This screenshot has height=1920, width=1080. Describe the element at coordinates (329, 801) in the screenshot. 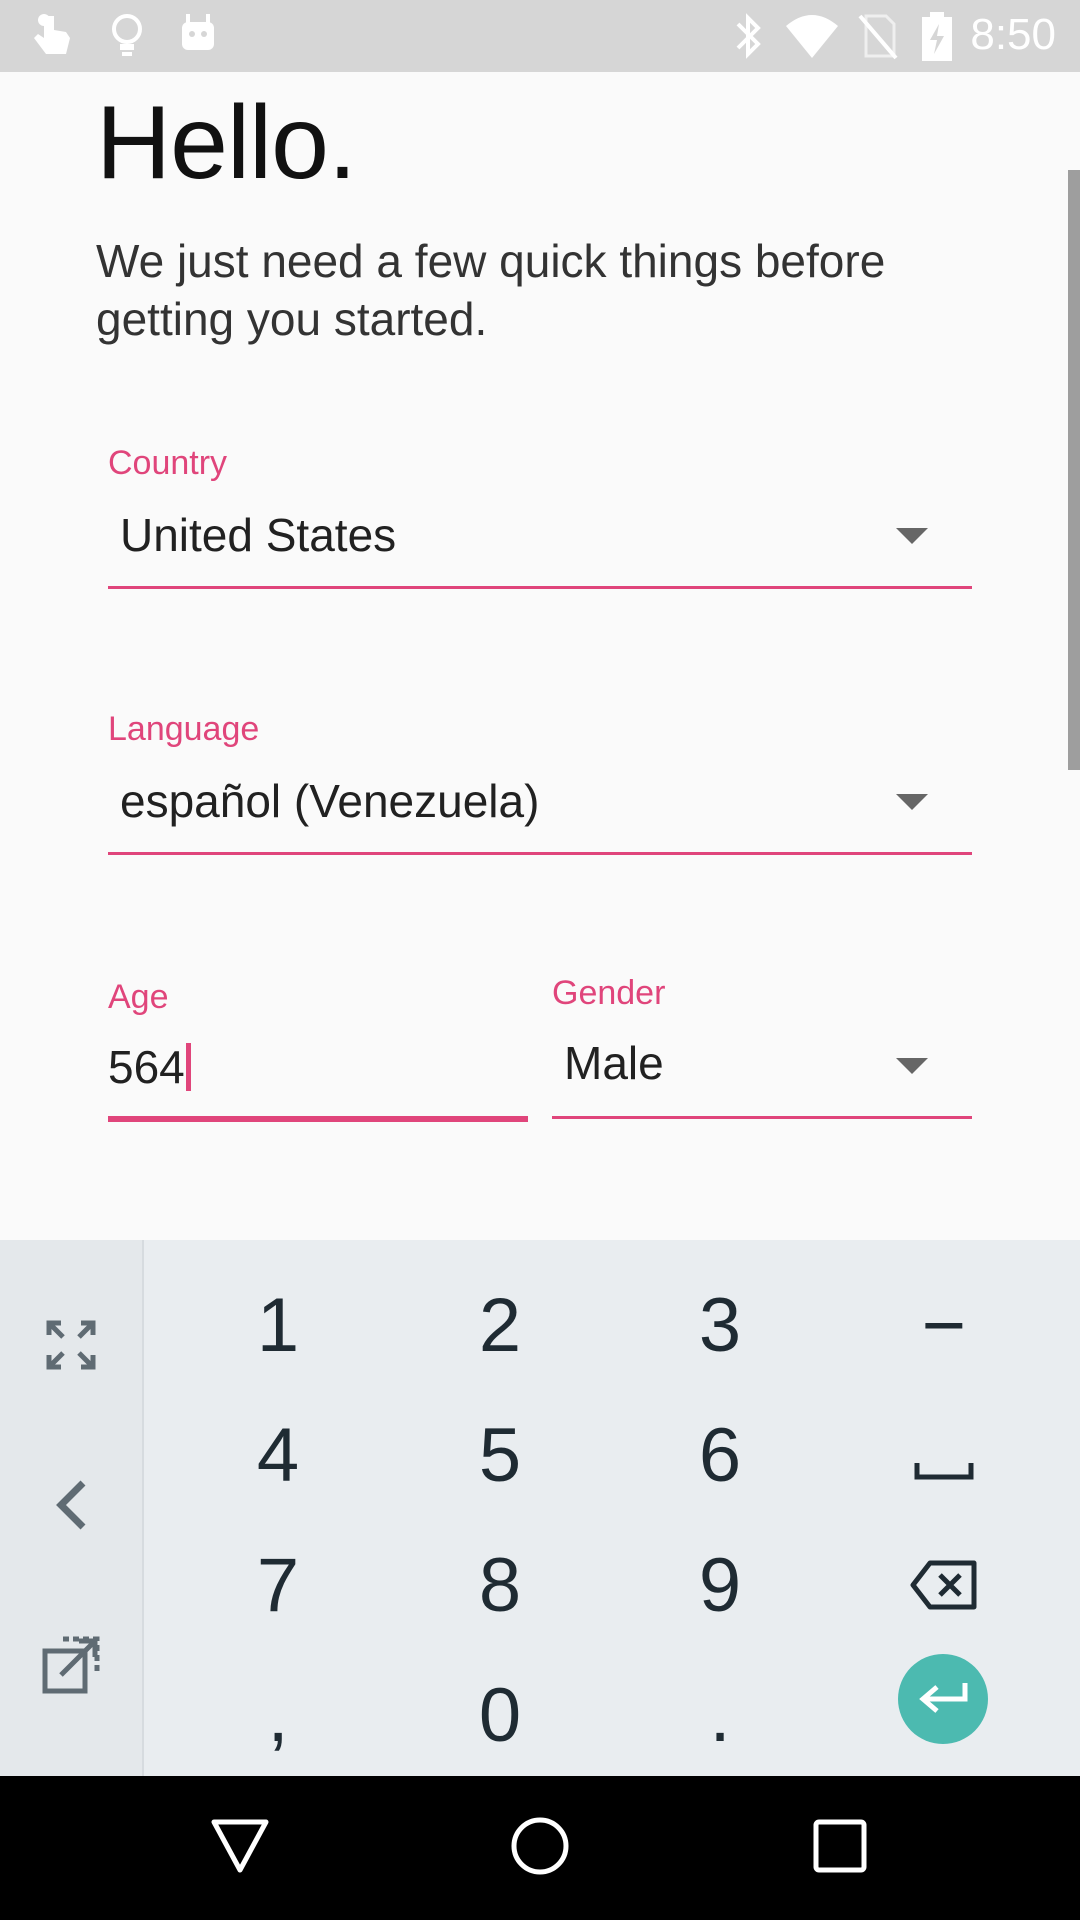

I see `language-value: español (Venezuela)` at that location.